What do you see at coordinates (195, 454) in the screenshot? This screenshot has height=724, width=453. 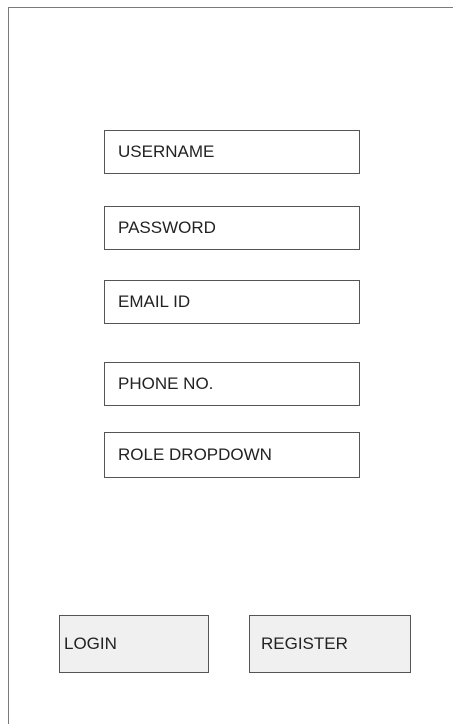 I see `role-dropdown-label: ROLE DROPDOWN` at bounding box center [195, 454].